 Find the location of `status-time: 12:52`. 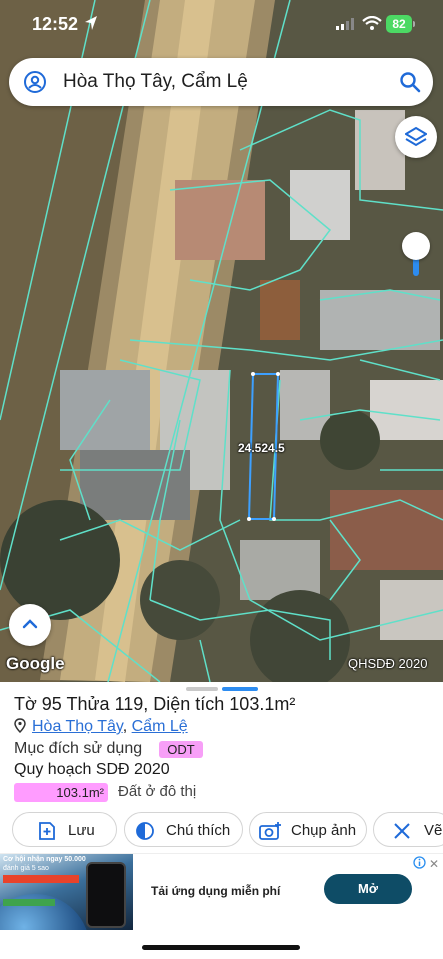

status-time: 12:52 is located at coordinates (55, 24).